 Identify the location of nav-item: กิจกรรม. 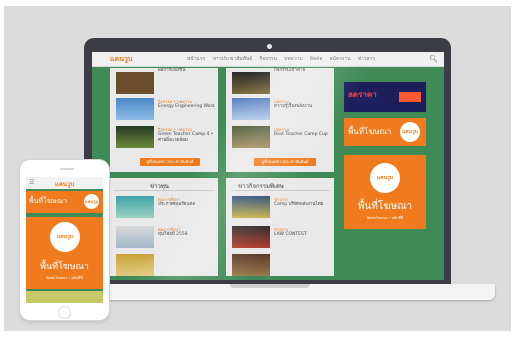
(268, 59).